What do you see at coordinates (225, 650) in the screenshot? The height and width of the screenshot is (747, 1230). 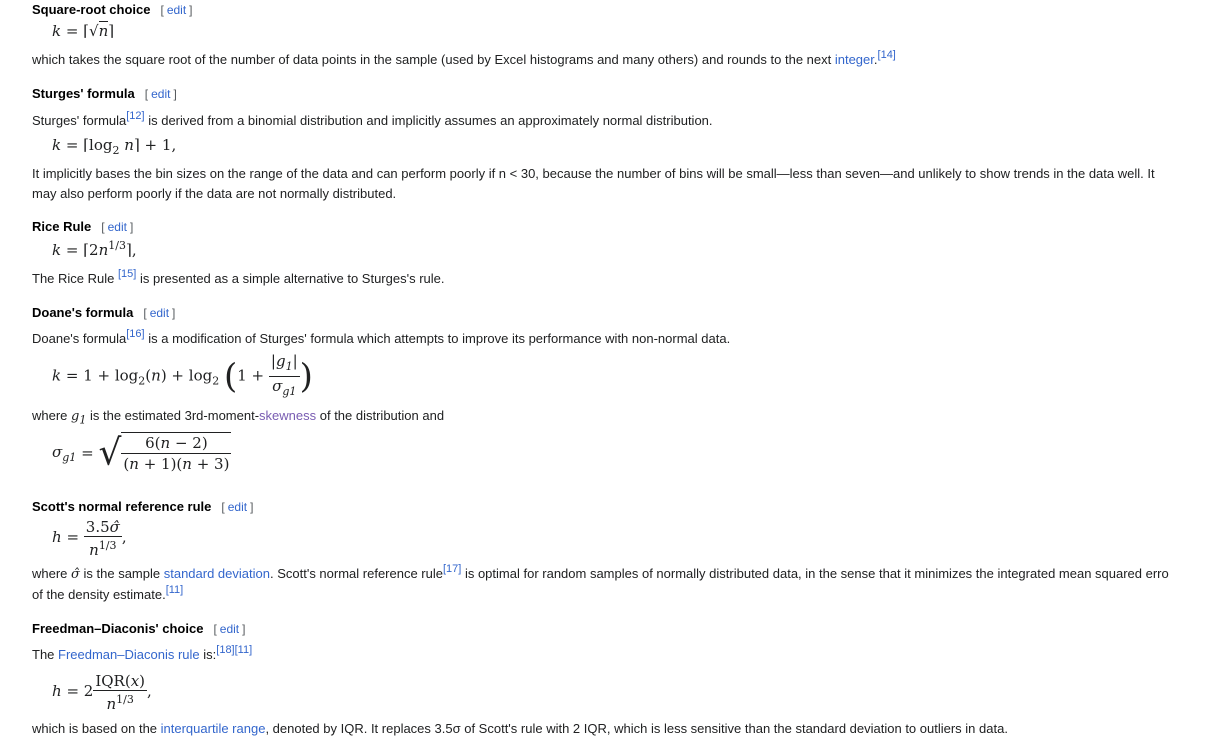 I see `citation-link: [18]` at bounding box center [225, 650].